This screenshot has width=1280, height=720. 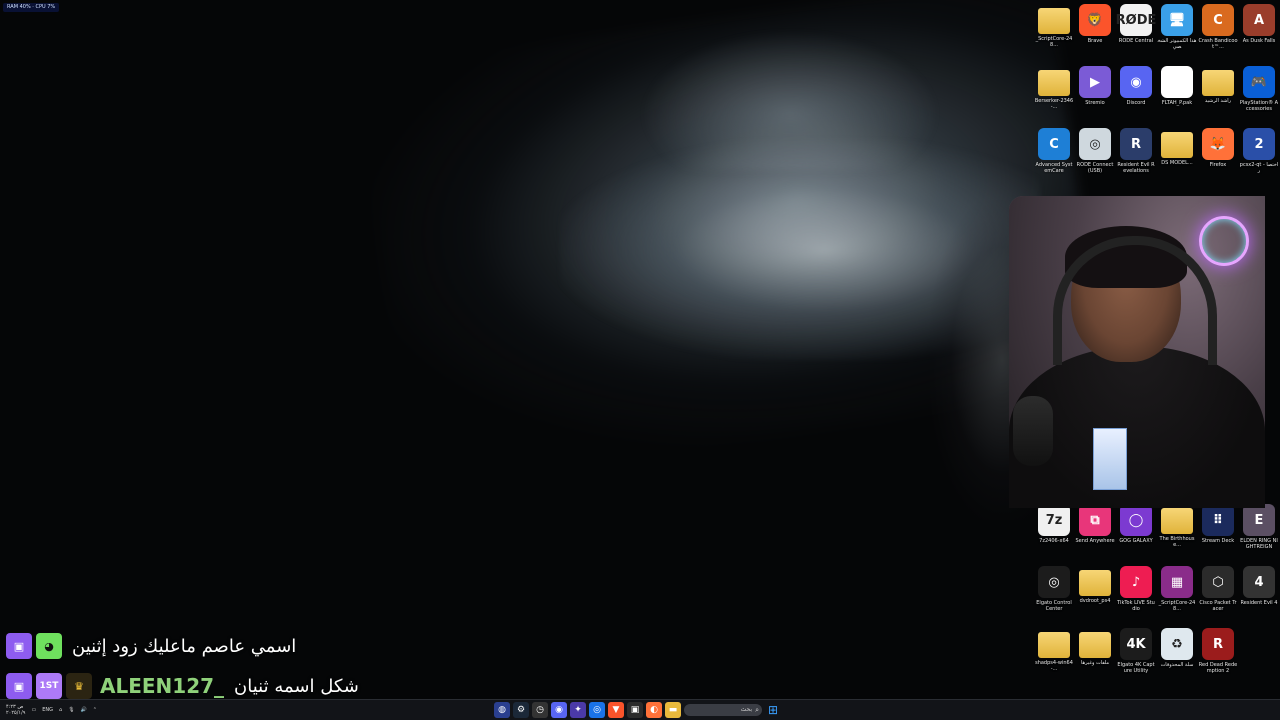 What do you see at coordinates (49, 686) in the screenshot?
I see `first-badge-icon: 1ST` at bounding box center [49, 686].